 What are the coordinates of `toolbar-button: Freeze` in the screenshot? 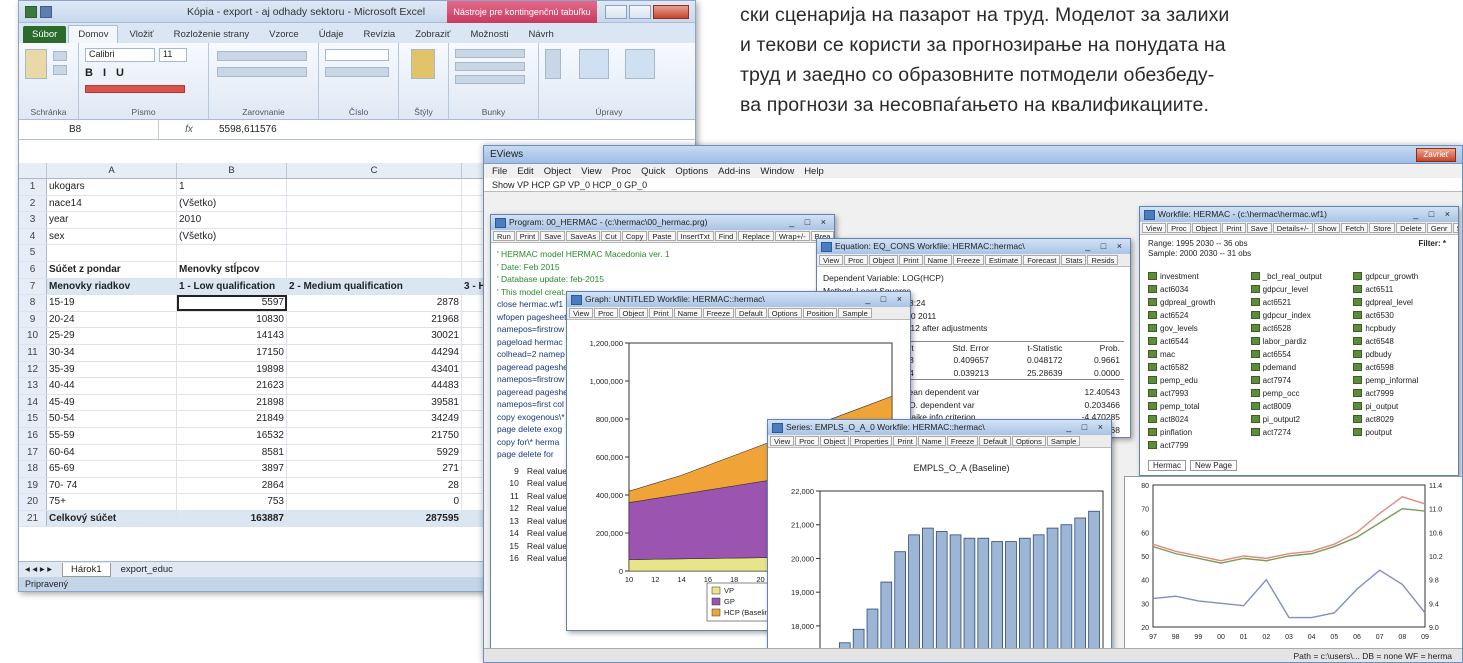 It's located at (718, 313).